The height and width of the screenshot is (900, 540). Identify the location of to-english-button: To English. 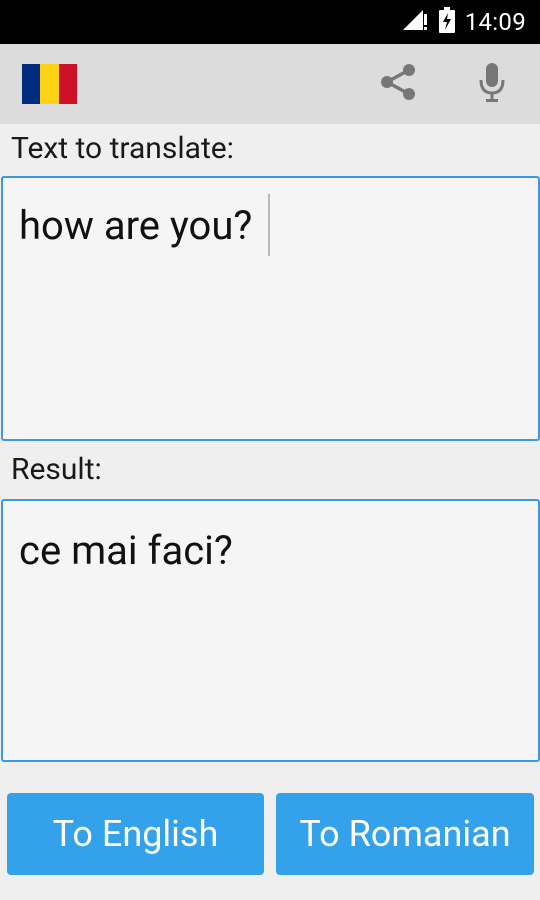
(135, 834).